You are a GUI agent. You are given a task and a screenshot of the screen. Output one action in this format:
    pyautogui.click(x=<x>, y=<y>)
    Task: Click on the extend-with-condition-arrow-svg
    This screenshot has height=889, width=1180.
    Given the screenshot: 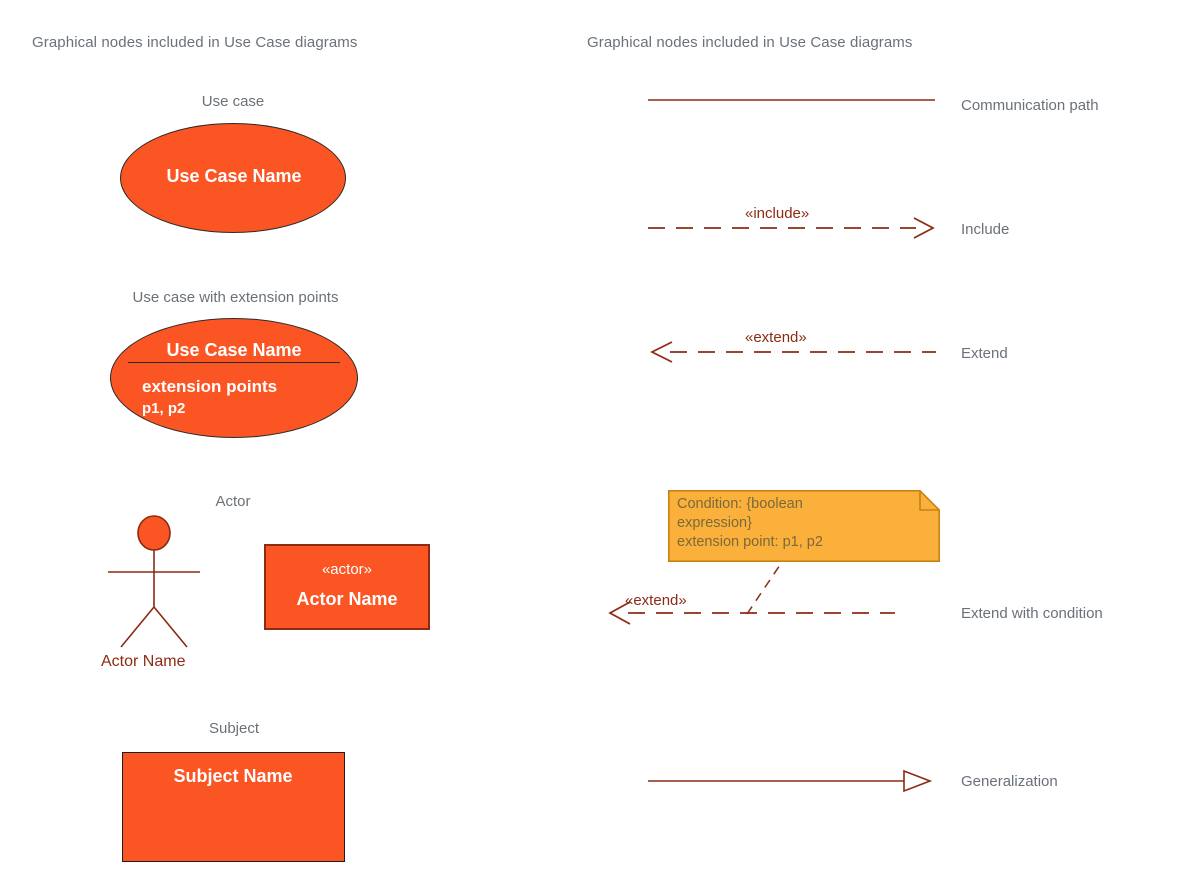 What is the action you would take?
    pyautogui.click(x=751, y=593)
    